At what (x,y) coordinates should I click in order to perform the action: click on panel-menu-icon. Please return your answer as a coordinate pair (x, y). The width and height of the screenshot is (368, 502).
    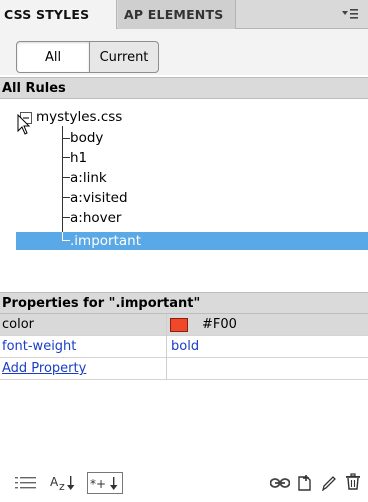
    Looking at the image, I should click on (350, 14).